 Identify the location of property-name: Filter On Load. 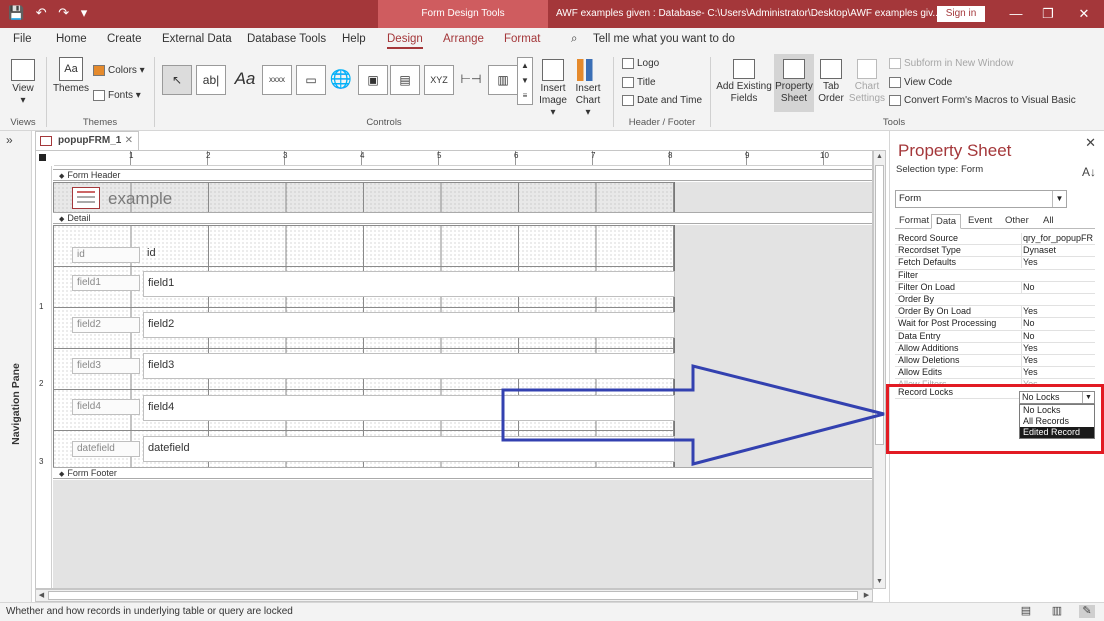
(927, 286).